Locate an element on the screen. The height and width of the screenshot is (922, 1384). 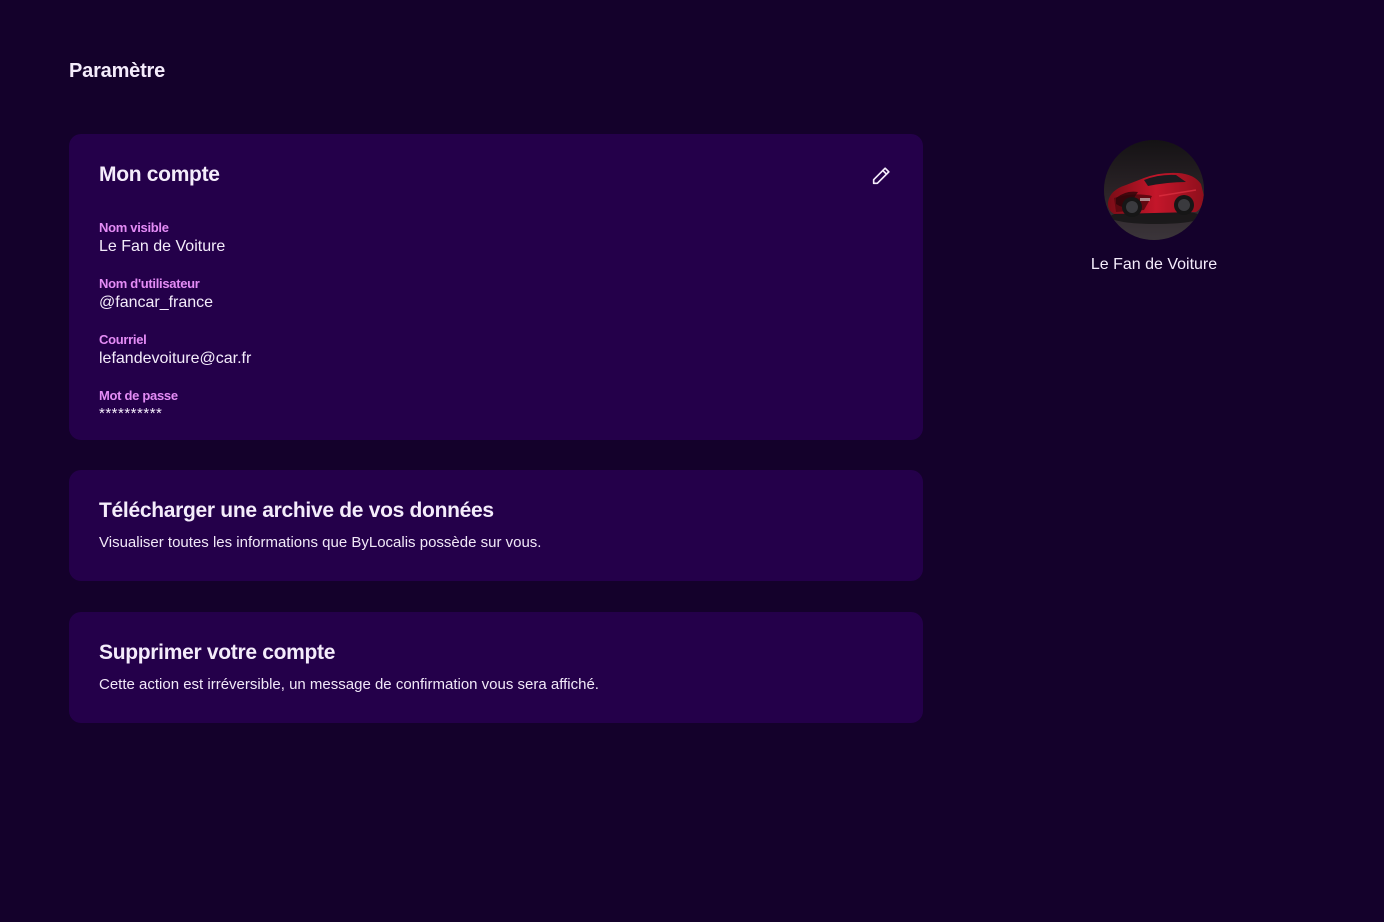
edit-account-button is located at coordinates (881, 176).